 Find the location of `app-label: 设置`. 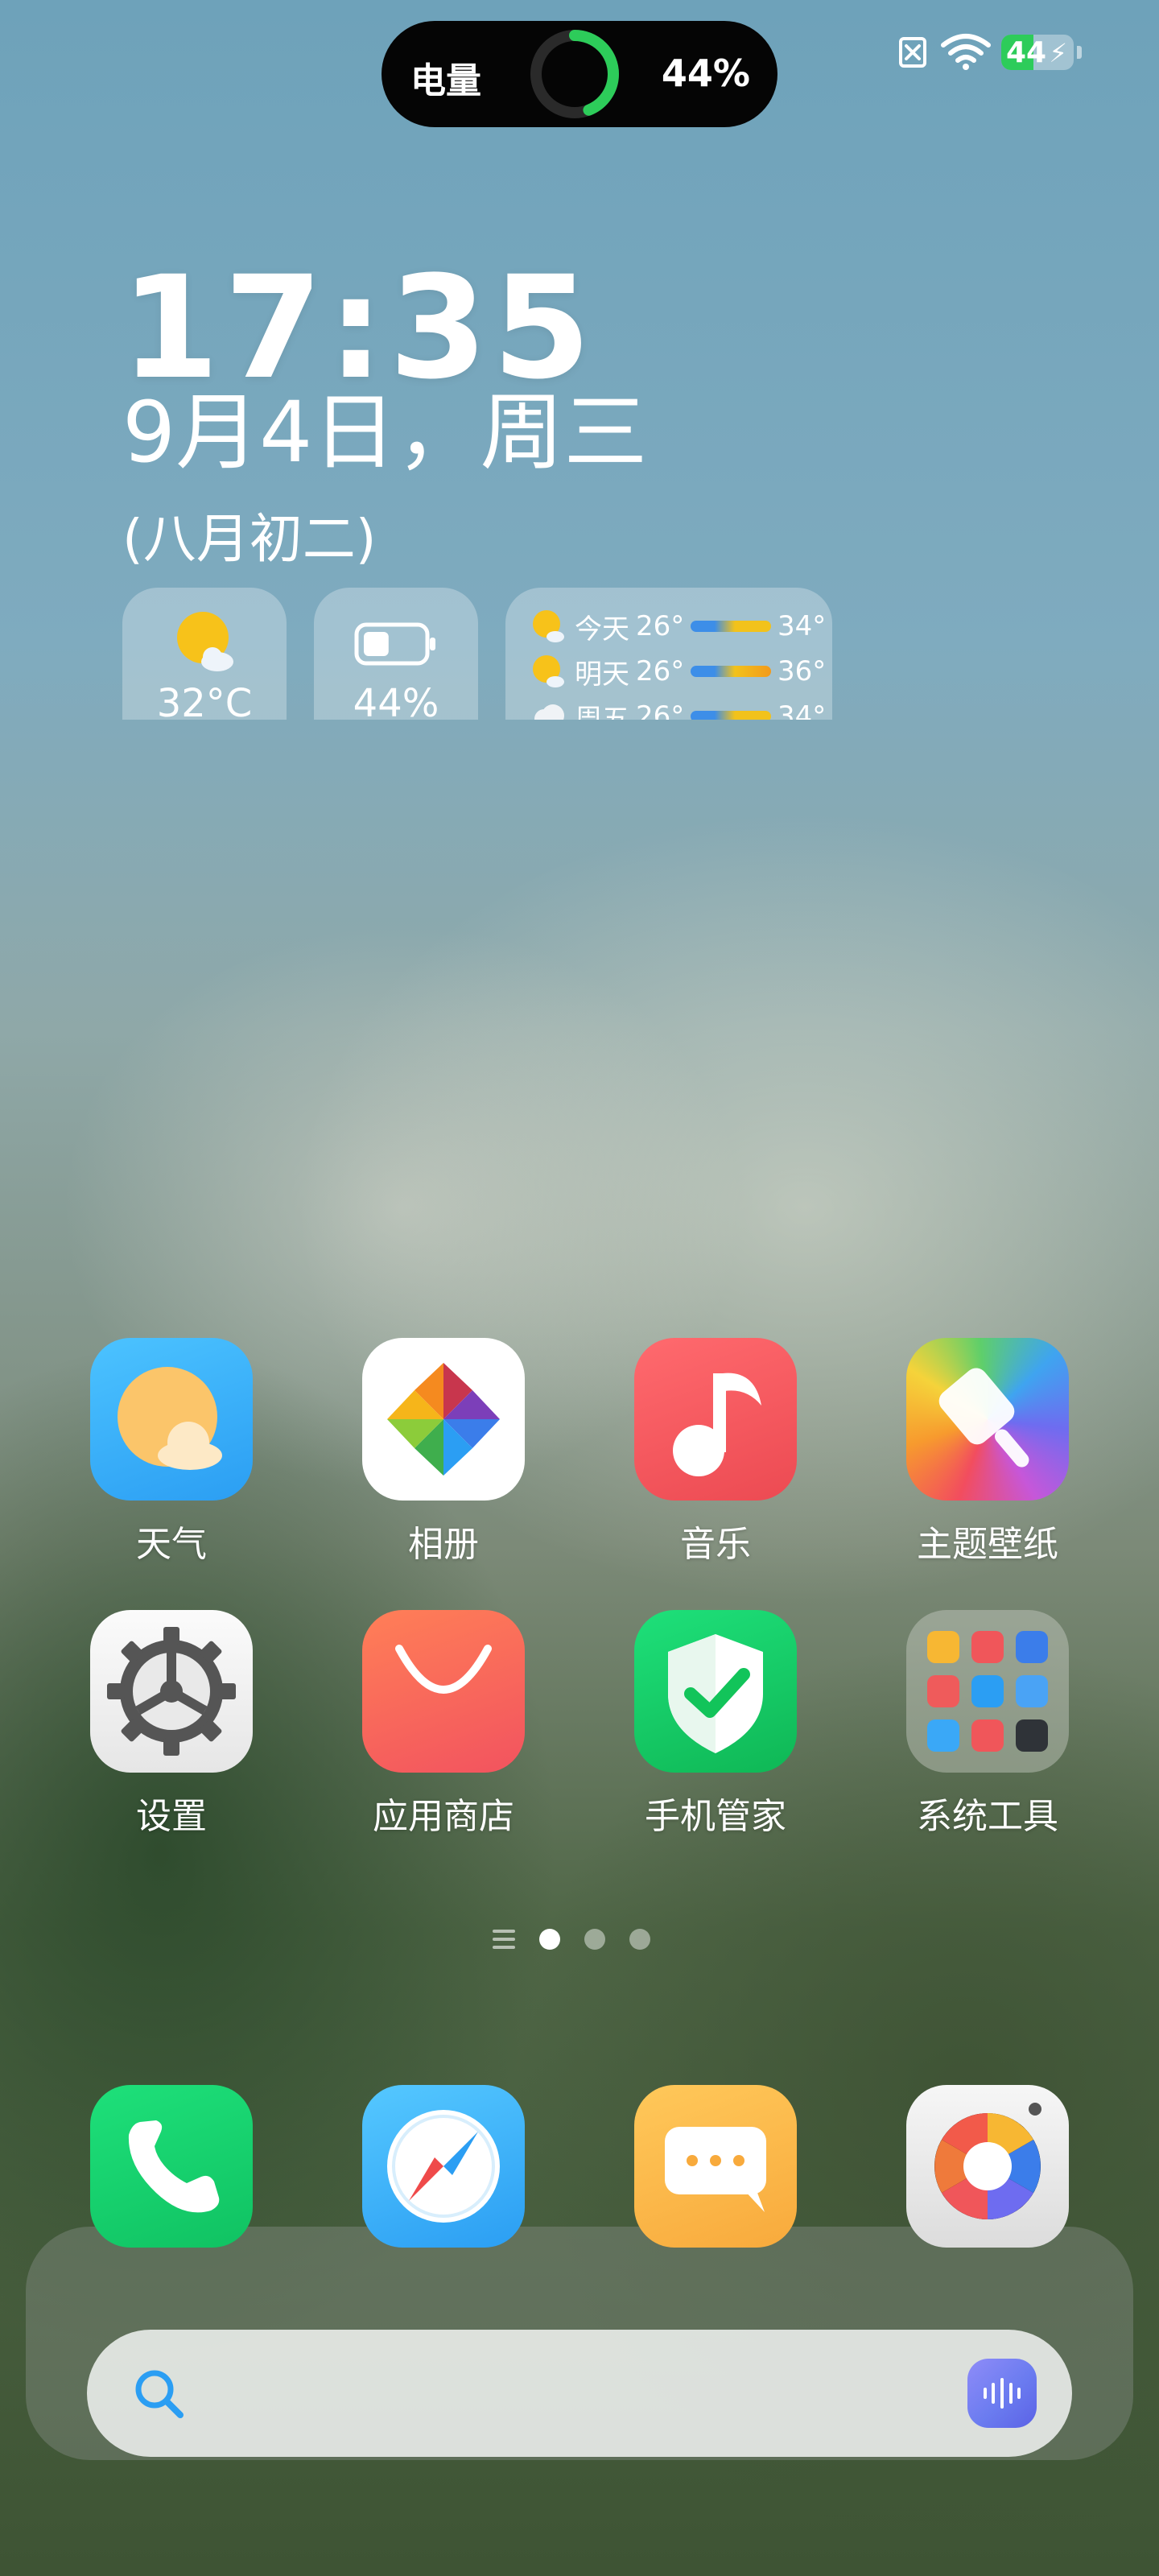

app-label: 设置 is located at coordinates (171, 1816).